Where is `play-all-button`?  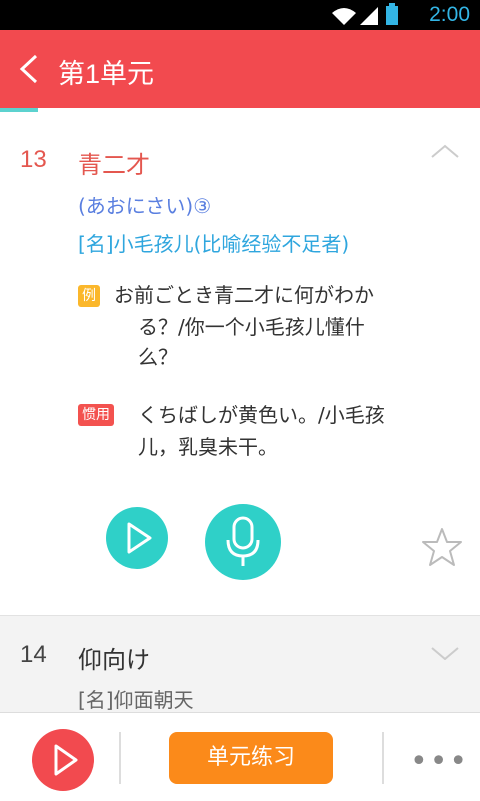
play-all-button is located at coordinates (63, 760).